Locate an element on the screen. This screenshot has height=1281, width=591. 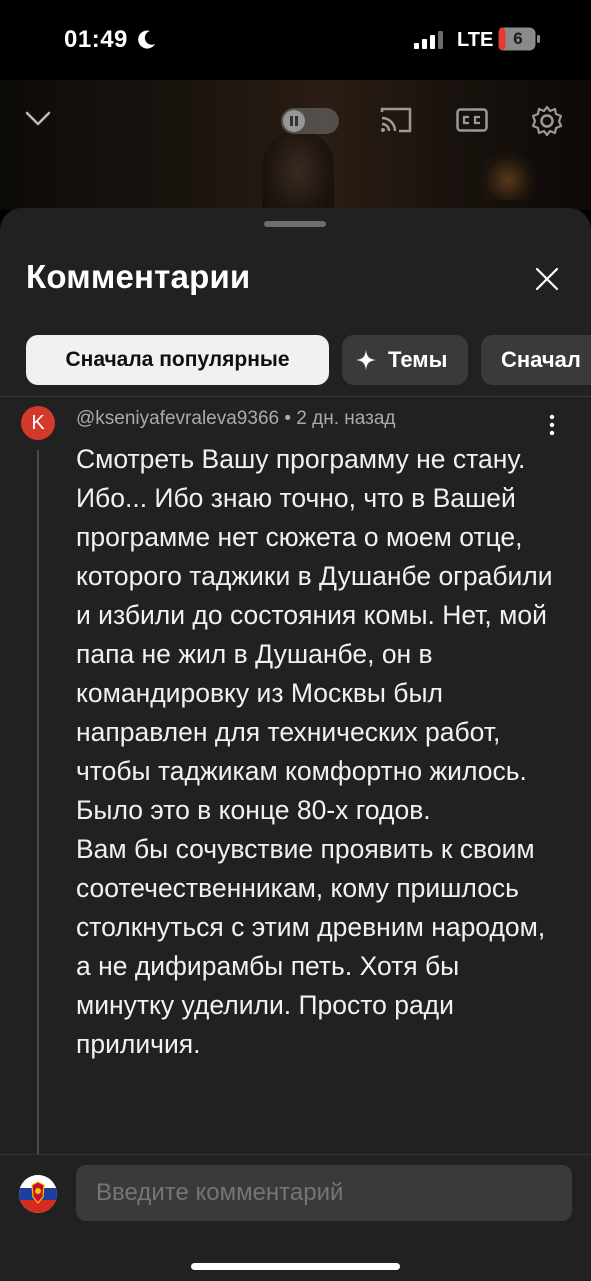
captions-icon is located at coordinates (472, 120).